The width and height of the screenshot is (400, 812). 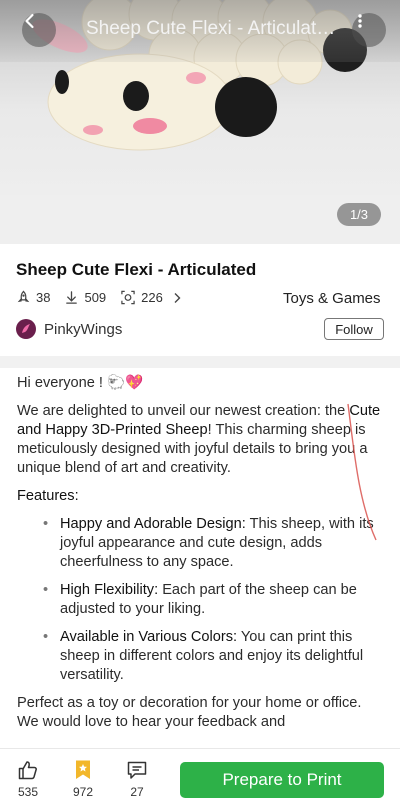 I want to click on download-stat: 509, so click(x=85, y=297).